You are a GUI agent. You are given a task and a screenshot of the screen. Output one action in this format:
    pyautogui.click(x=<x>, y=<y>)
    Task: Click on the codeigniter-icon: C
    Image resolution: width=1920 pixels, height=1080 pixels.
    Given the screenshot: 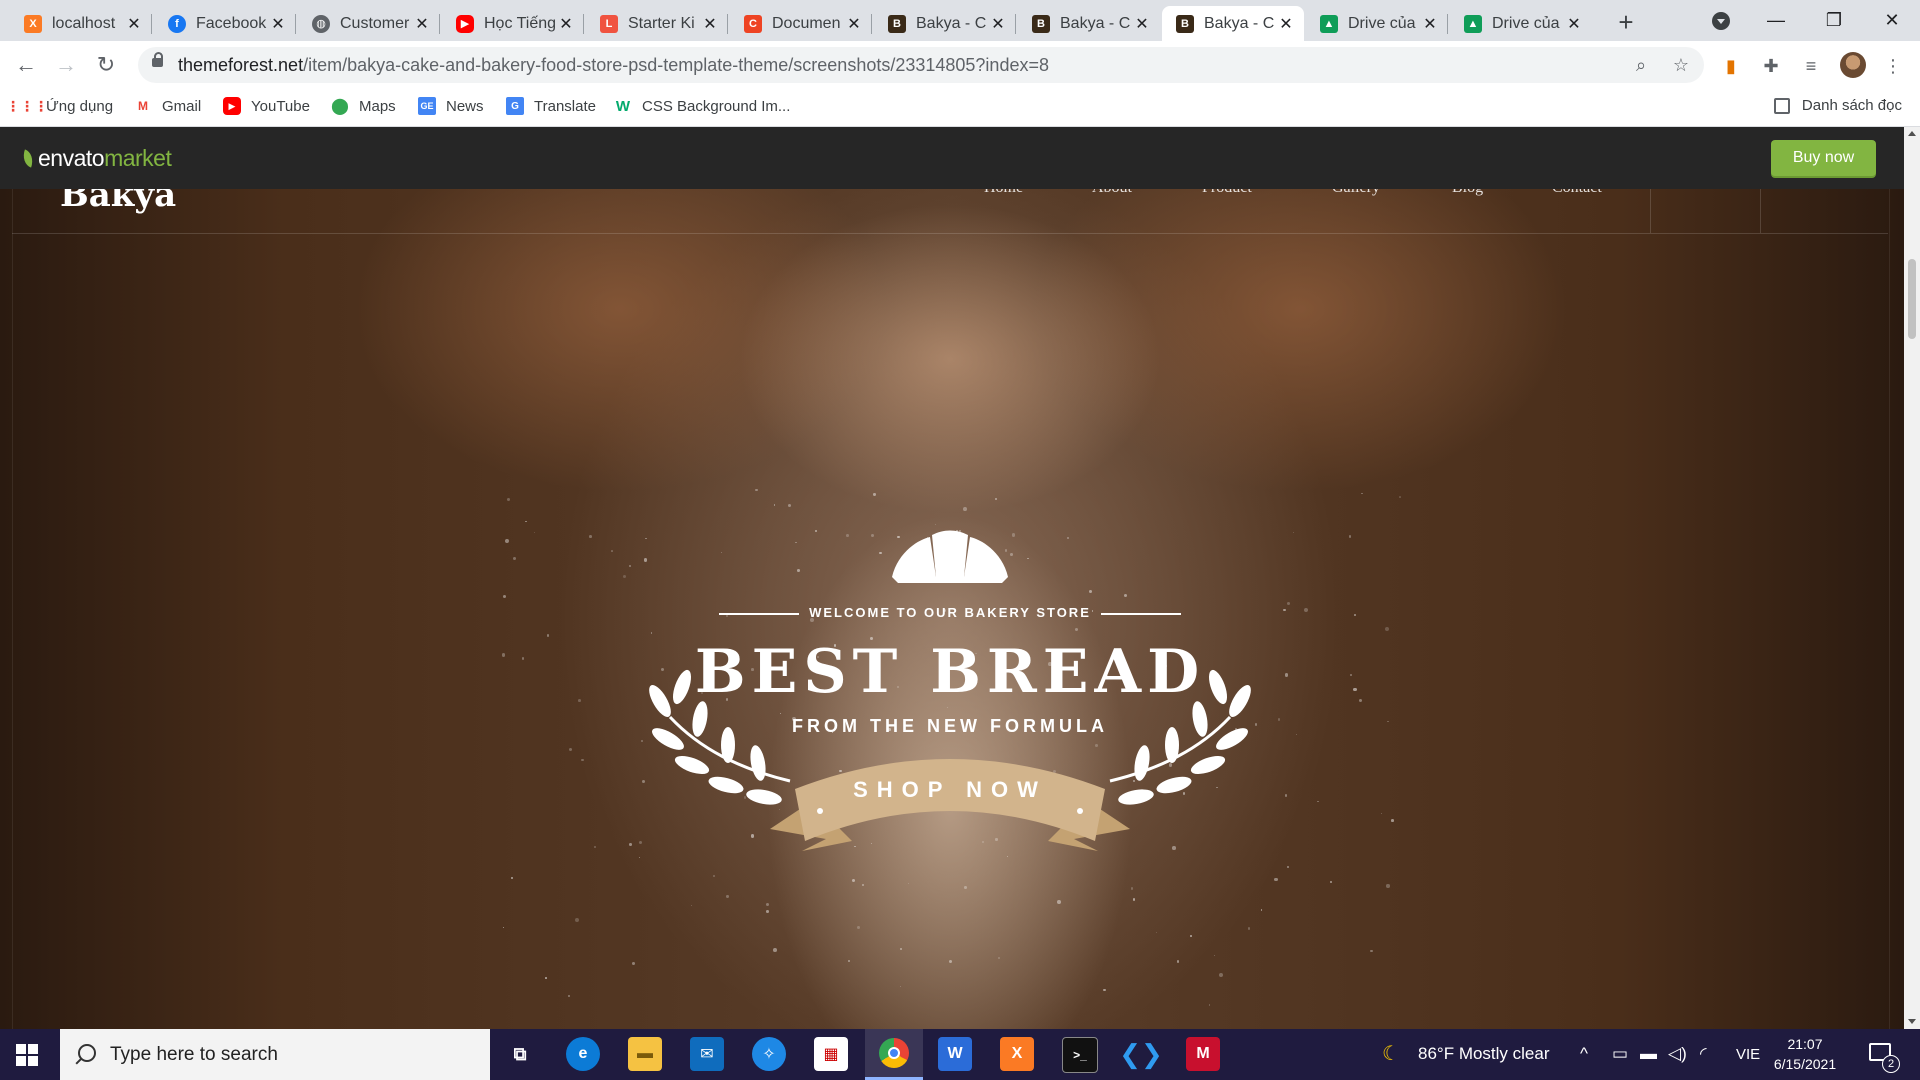 What is the action you would take?
    pyautogui.click(x=753, y=23)
    